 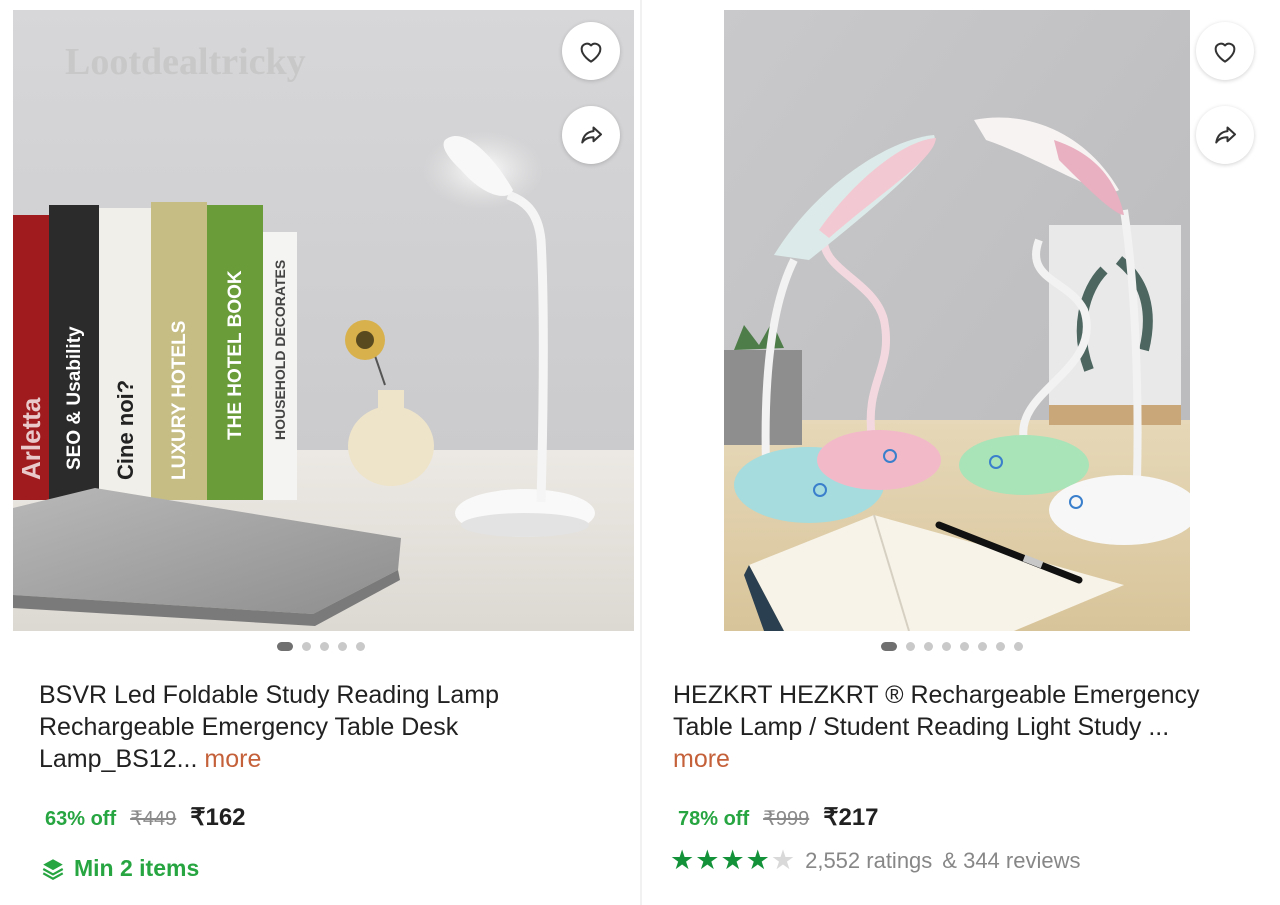 I want to click on ratings-count: 2,552 ratings, so click(x=869, y=860).